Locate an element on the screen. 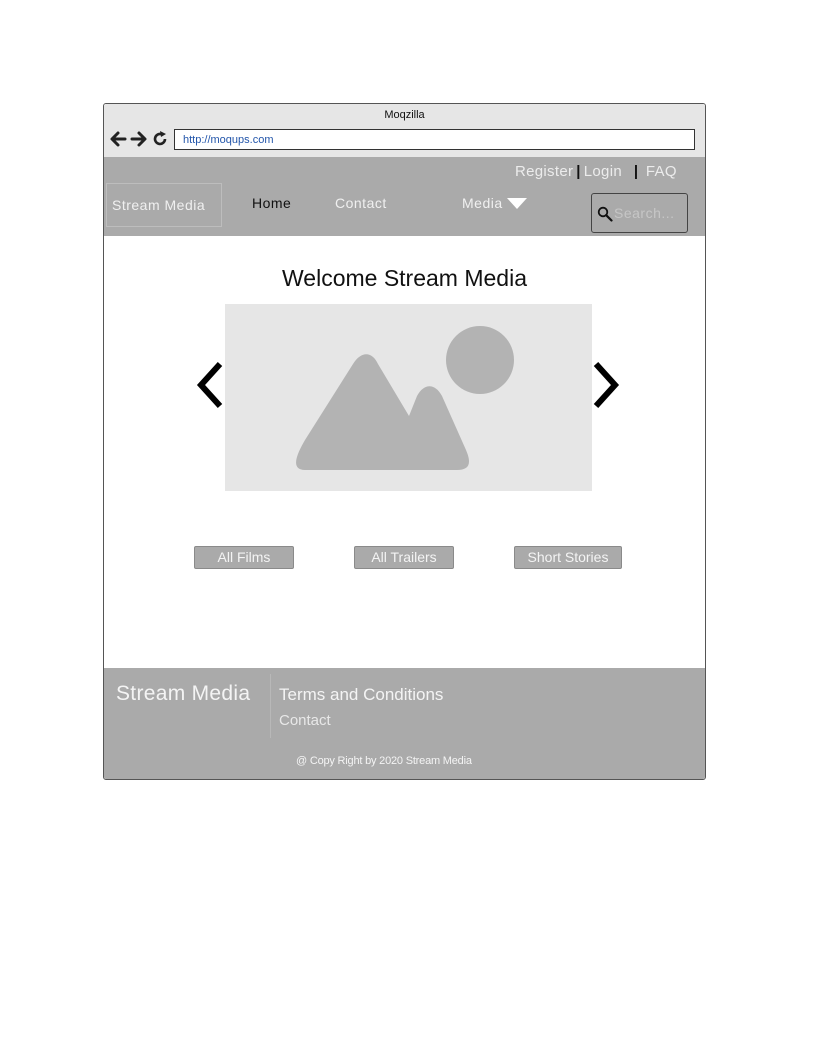 This screenshot has width=816, height=1056. search-box is located at coordinates (639, 213).